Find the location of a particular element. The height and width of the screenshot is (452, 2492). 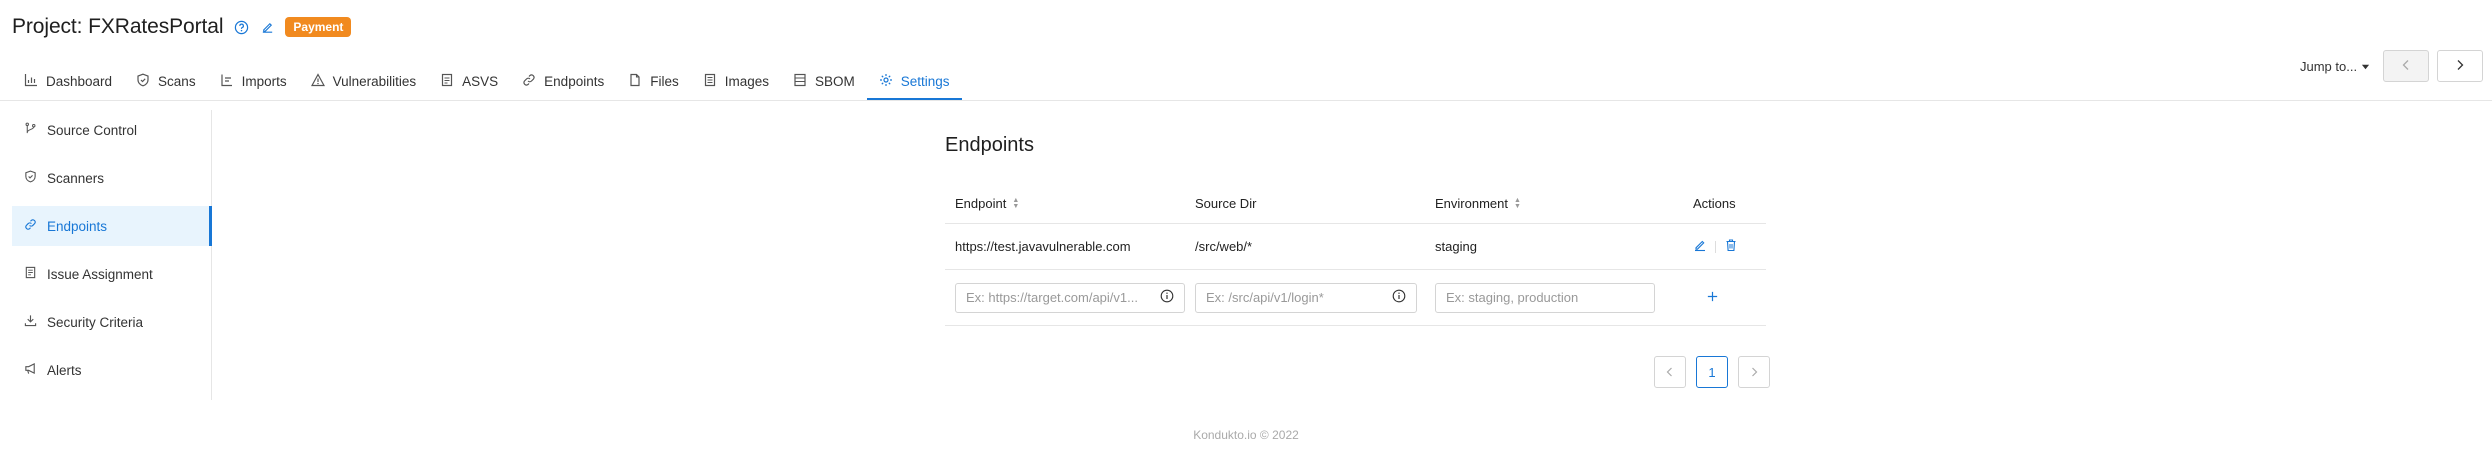

document-icon is located at coordinates (447, 81).